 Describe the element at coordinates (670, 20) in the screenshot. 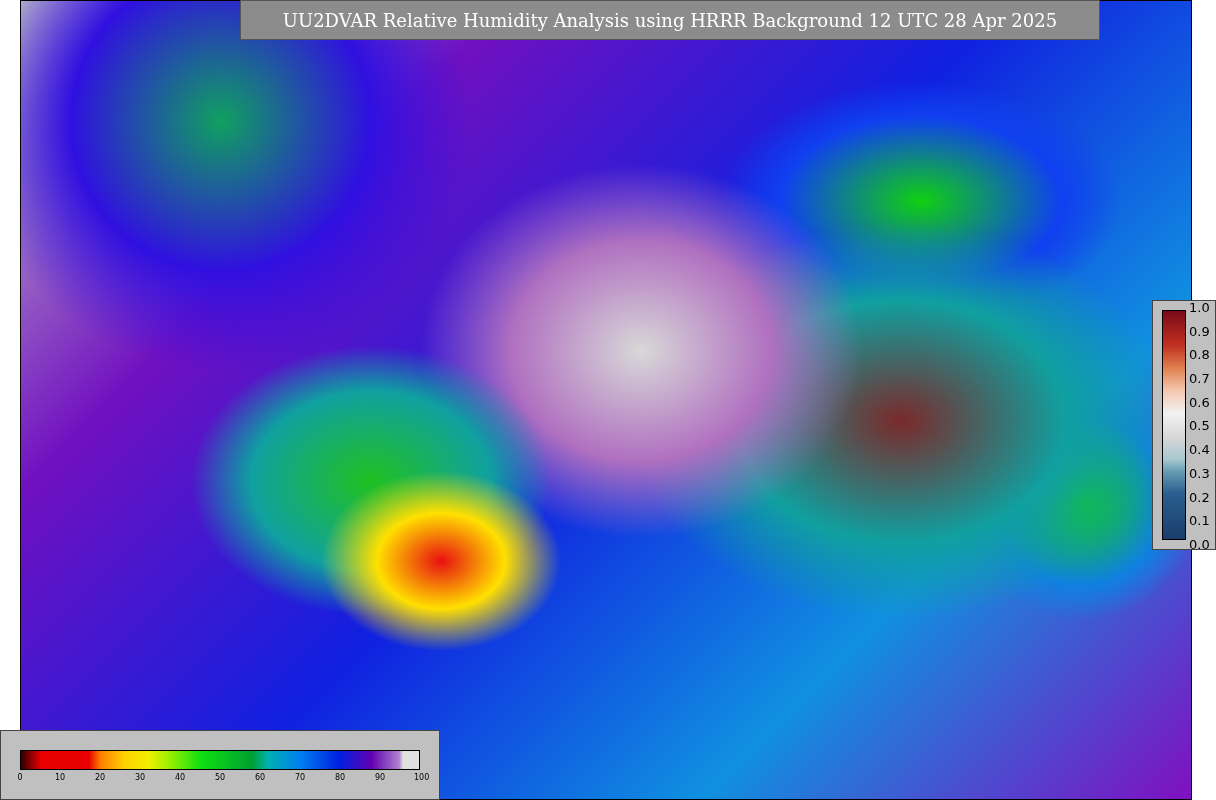

I see `map-title: UU2DVAR Relative Humidity Analysis using HRRR Background 12 UTC 28 Apr 2025` at that location.